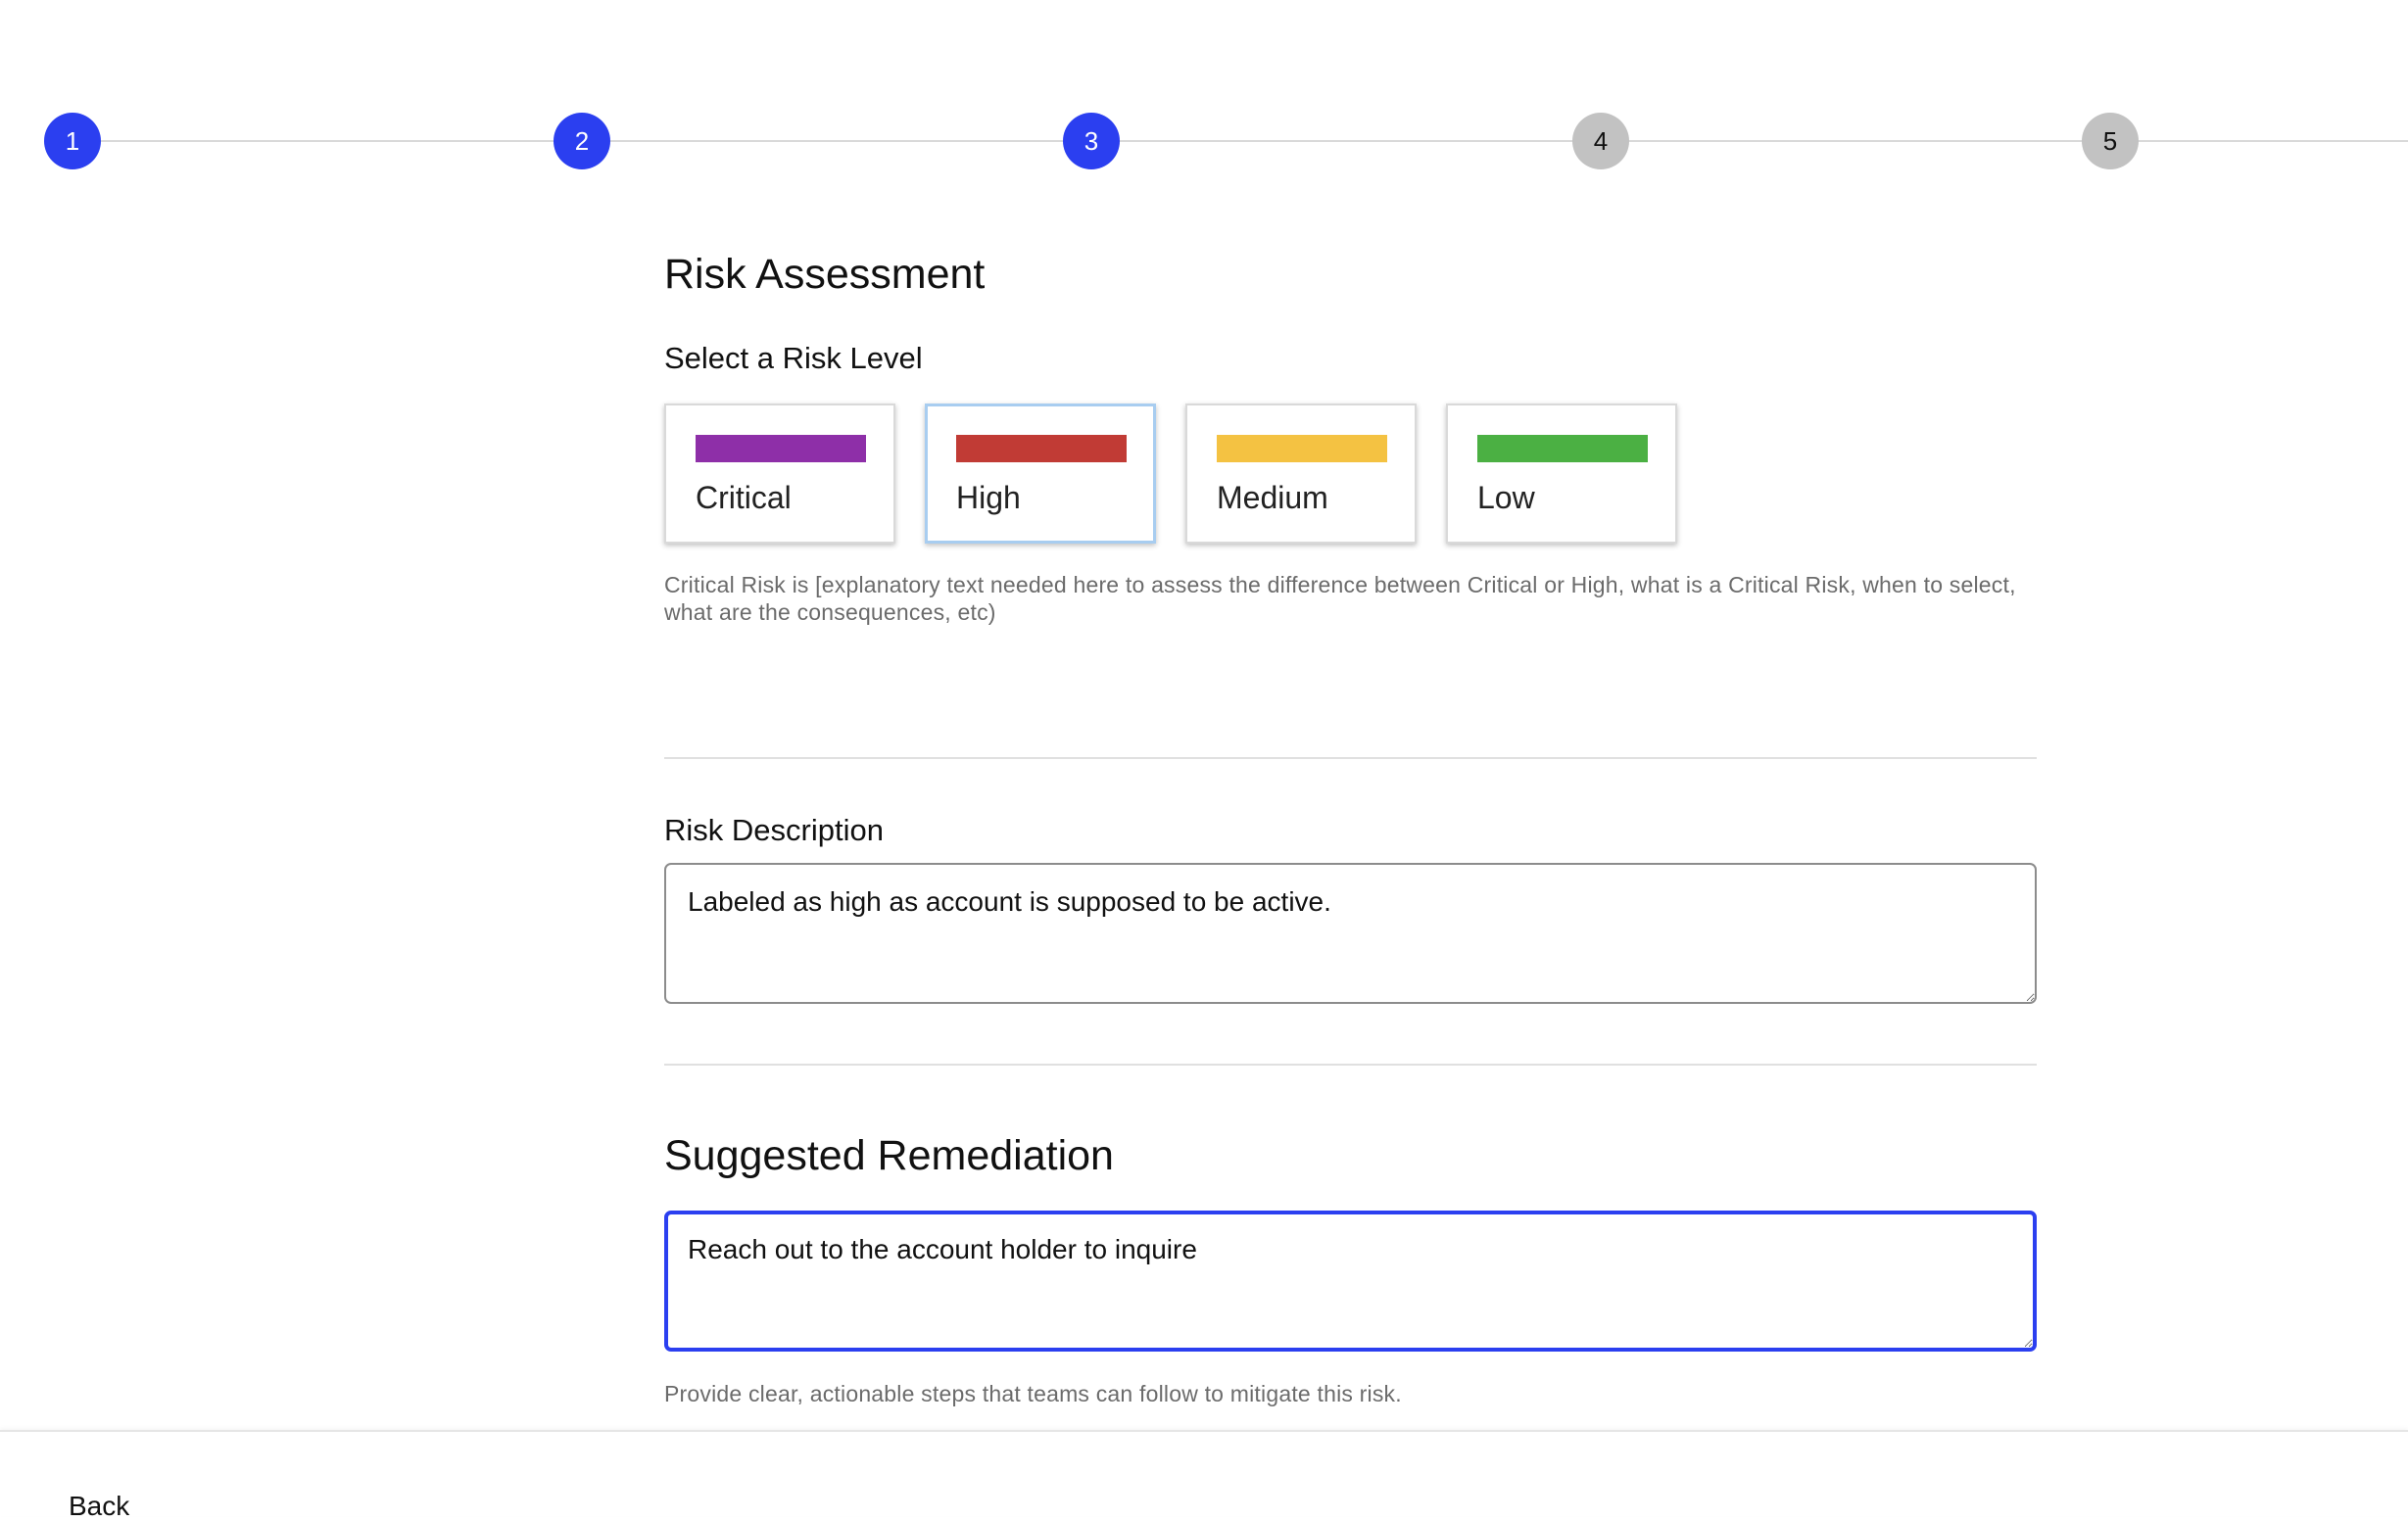 The height and width of the screenshot is (1522, 2408). I want to click on risk-option-low: Low, so click(1561, 474).